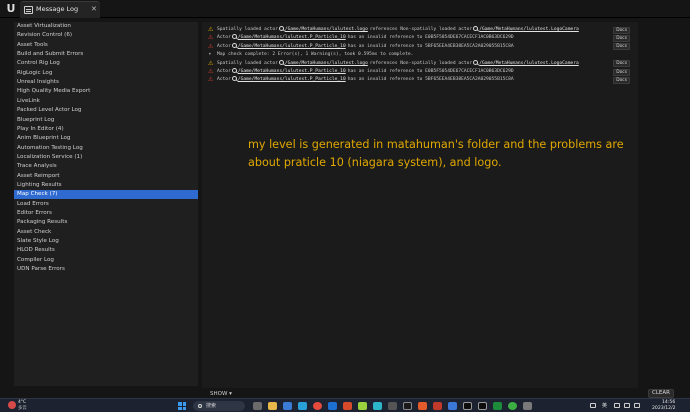 The image size is (690, 412). I want to click on sidebar-item: Compiler Log, so click(106, 260).